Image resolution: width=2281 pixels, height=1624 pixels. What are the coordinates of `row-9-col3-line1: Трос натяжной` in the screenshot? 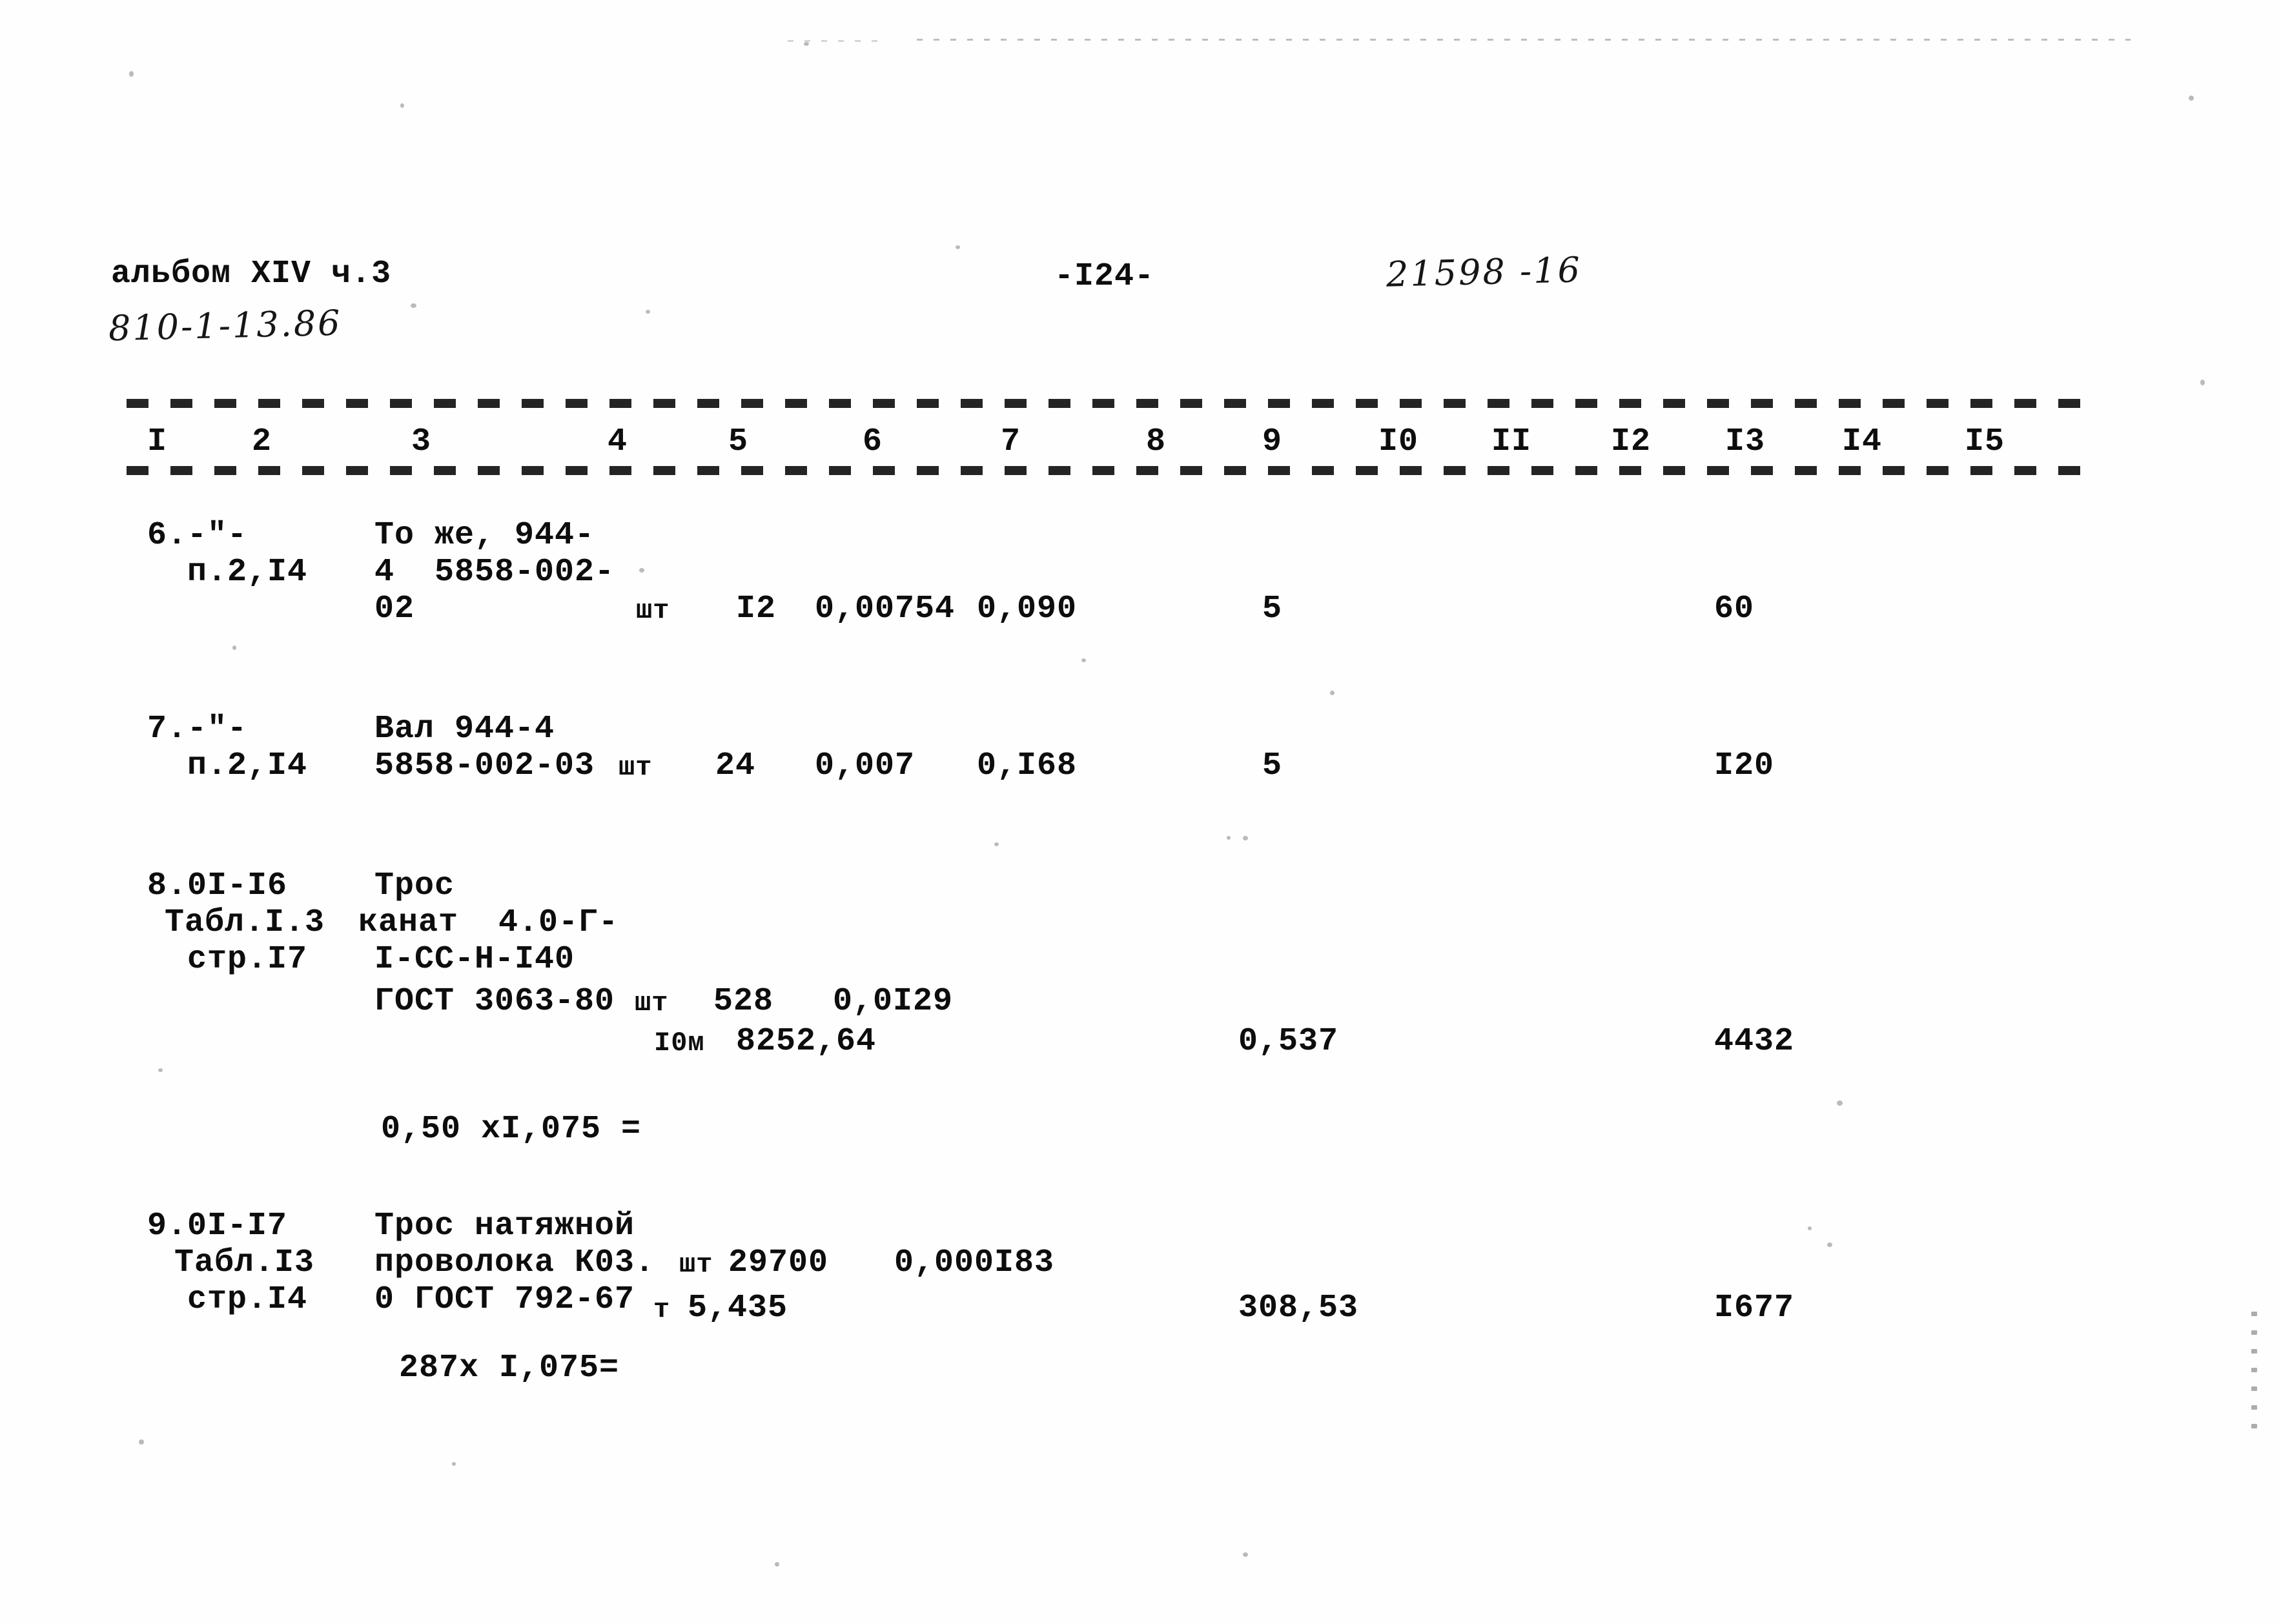 It's located at (504, 1226).